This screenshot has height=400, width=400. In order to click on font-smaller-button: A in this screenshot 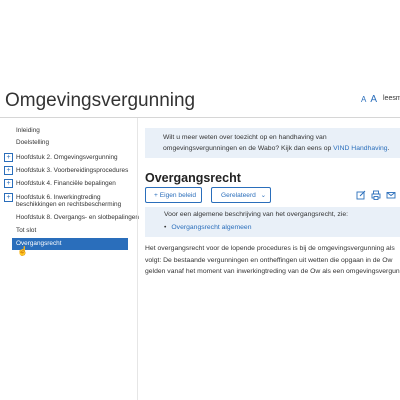, I will do `click(363, 99)`.